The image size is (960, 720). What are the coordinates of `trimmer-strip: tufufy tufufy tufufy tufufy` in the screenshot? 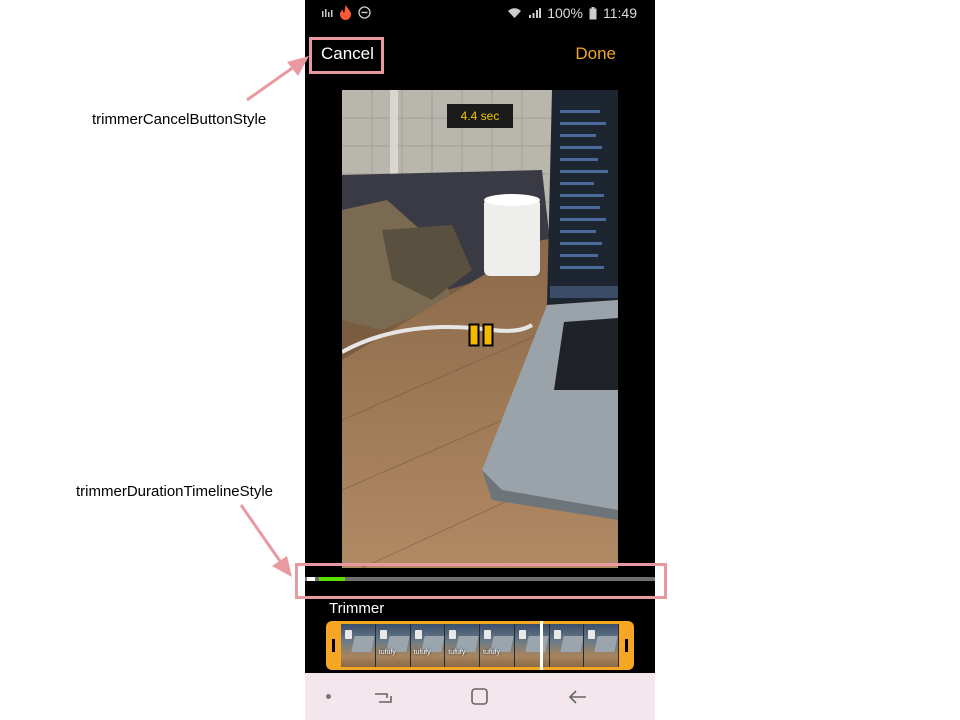 It's located at (480, 645).